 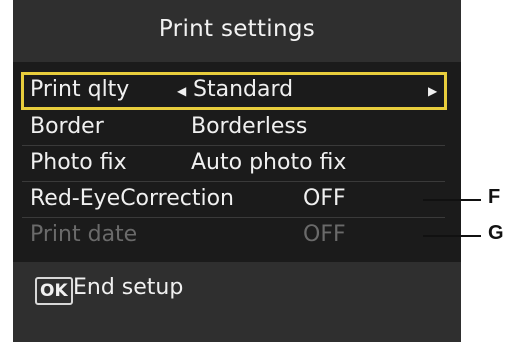 I want to click on setting-row-photo-fix: Photo fix Auto photo fix, so click(x=237, y=164).